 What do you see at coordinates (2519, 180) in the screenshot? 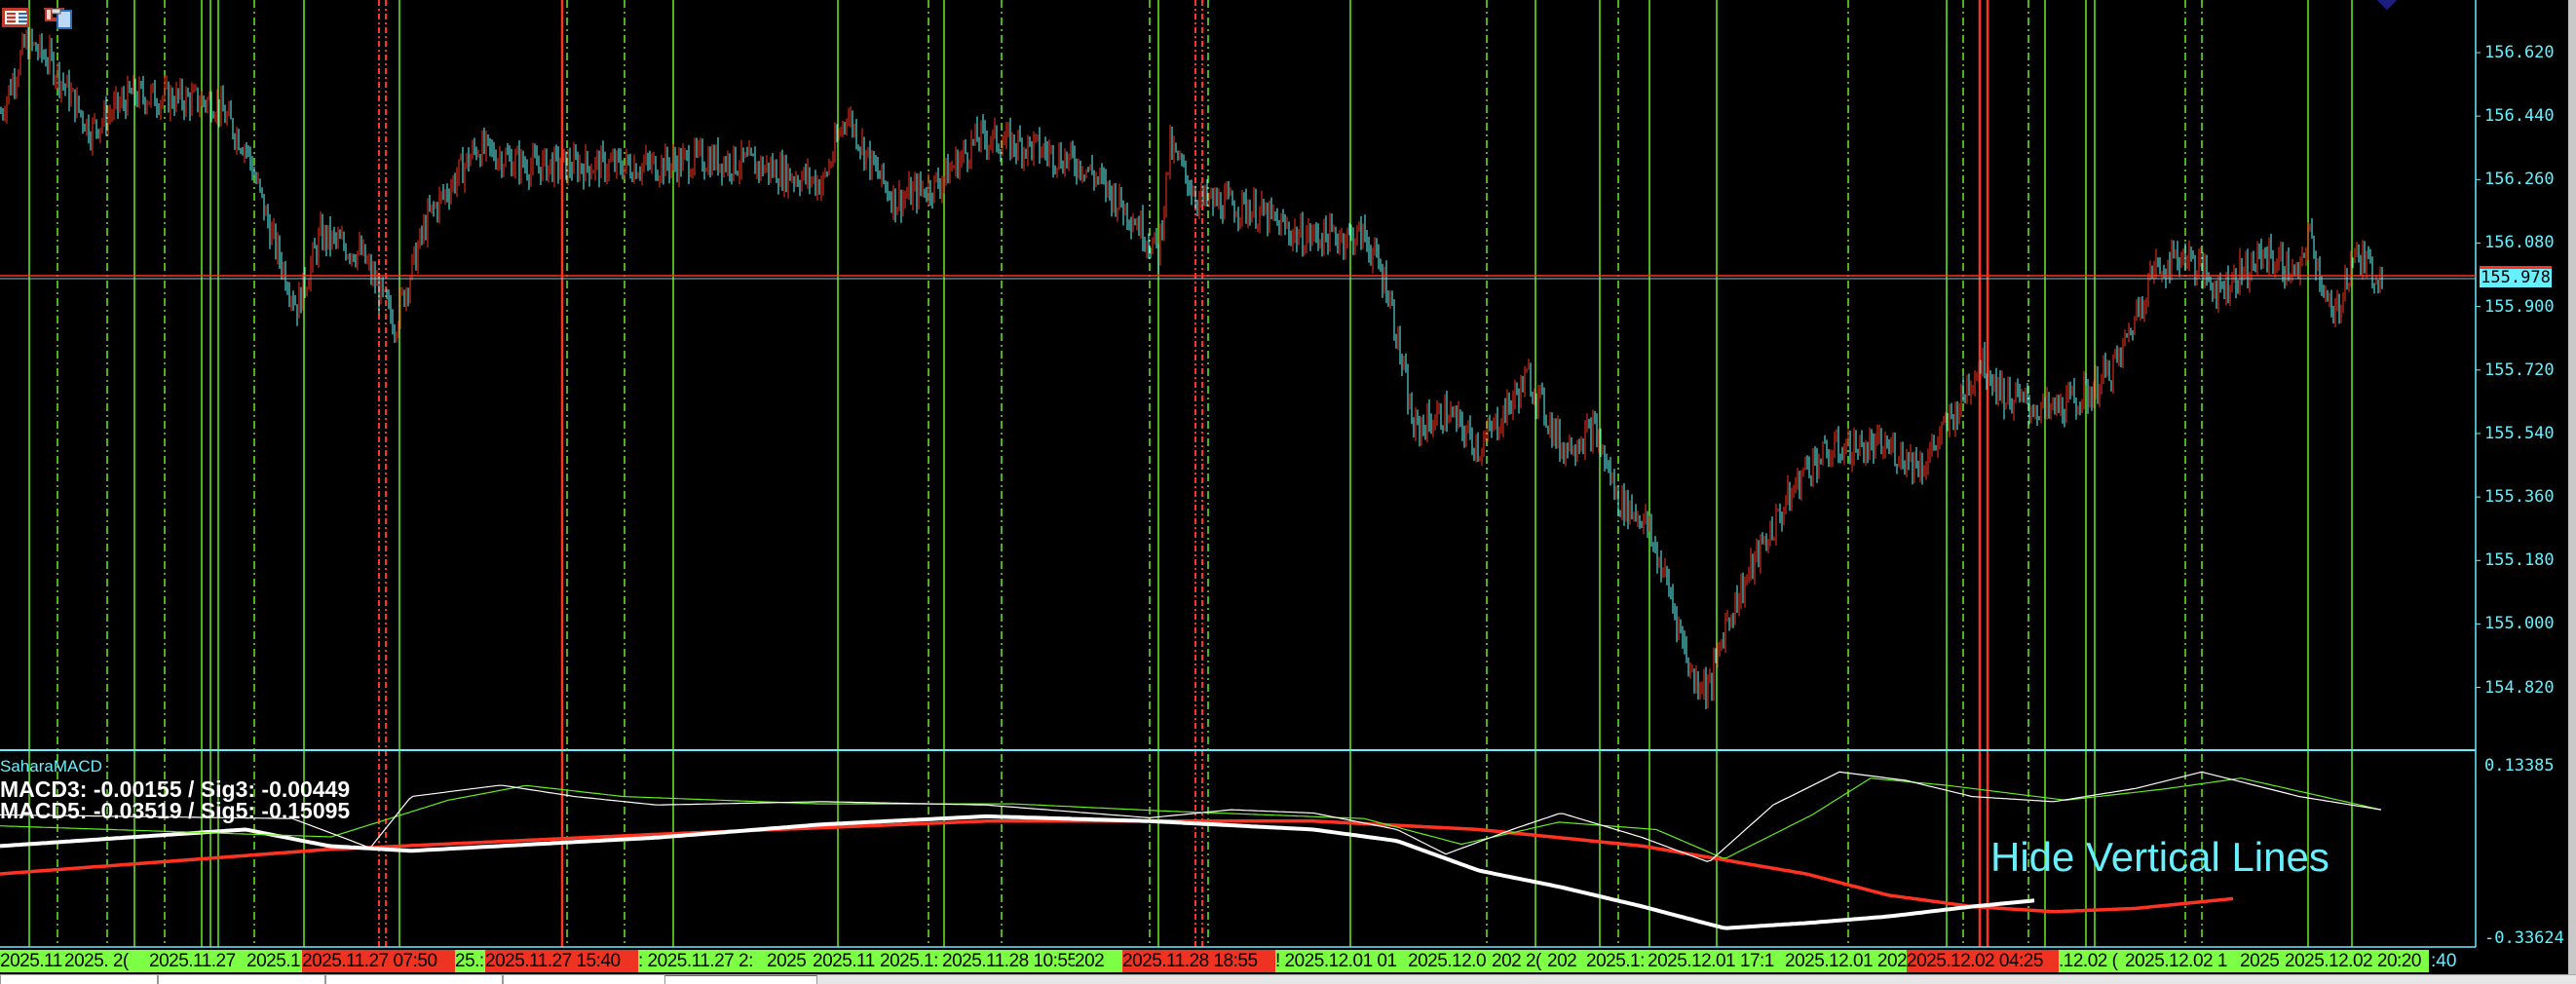
I see `price-axis-label: 156.260` at bounding box center [2519, 180].